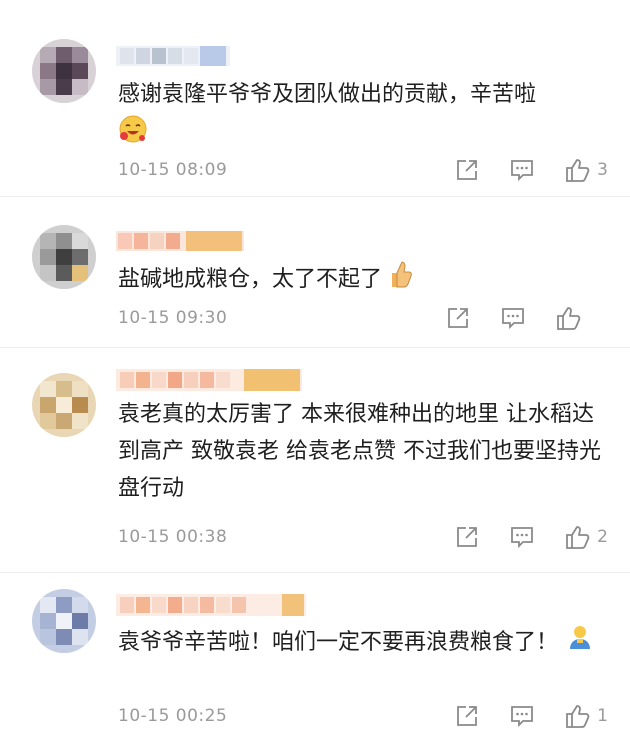 This screenshot has width=630, height=737. I want to click on like-button: 2, so click(586, 537).